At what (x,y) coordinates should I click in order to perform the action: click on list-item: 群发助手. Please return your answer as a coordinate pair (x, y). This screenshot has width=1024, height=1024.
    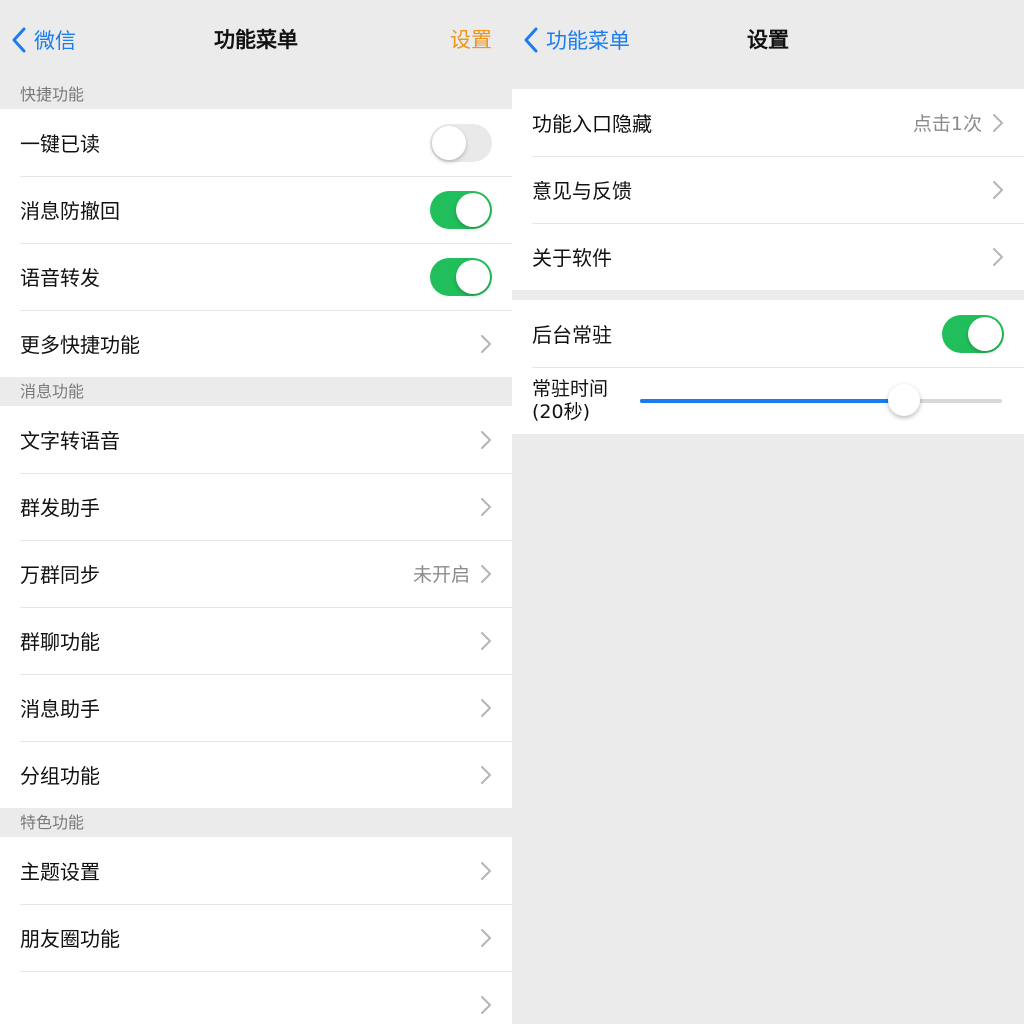
    Looking at the image, I should click on (256, 506).